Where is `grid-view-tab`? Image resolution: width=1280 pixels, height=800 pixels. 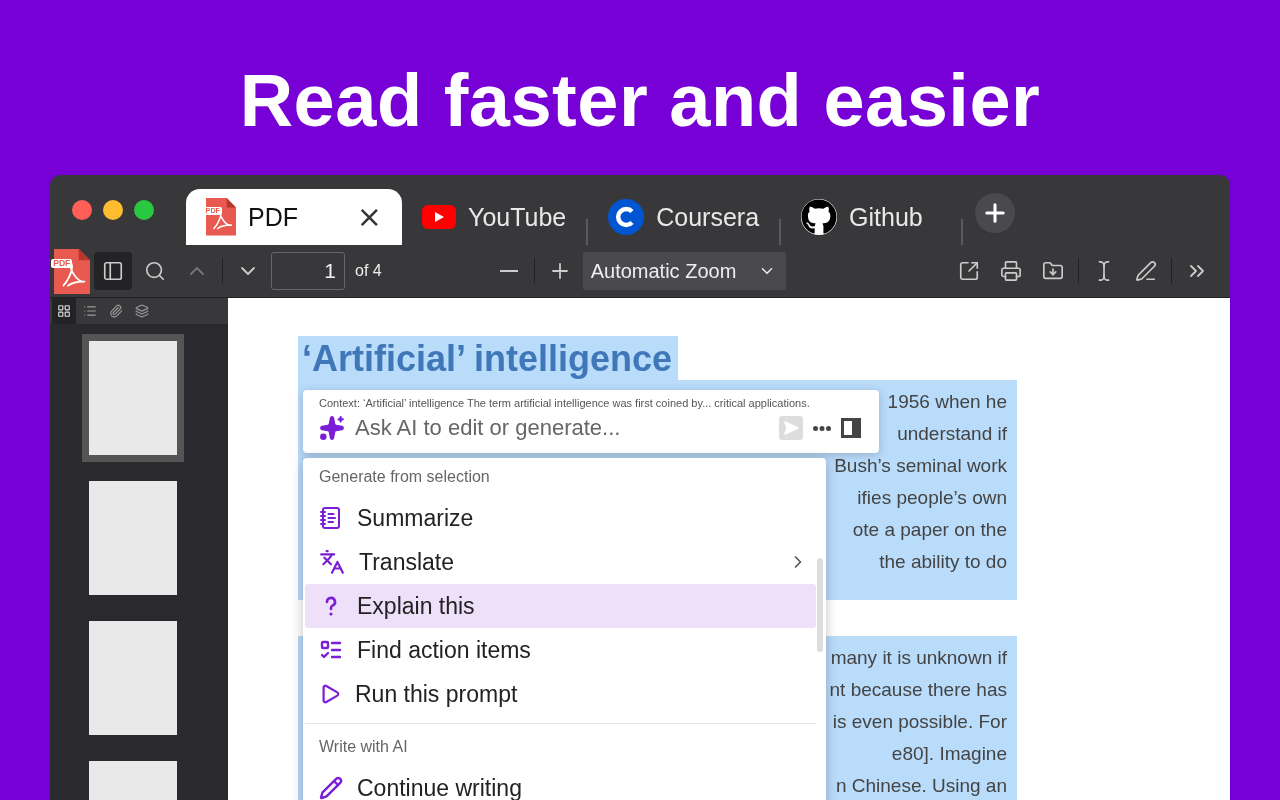
grid-view-tab is located at coordinates (64, 311).